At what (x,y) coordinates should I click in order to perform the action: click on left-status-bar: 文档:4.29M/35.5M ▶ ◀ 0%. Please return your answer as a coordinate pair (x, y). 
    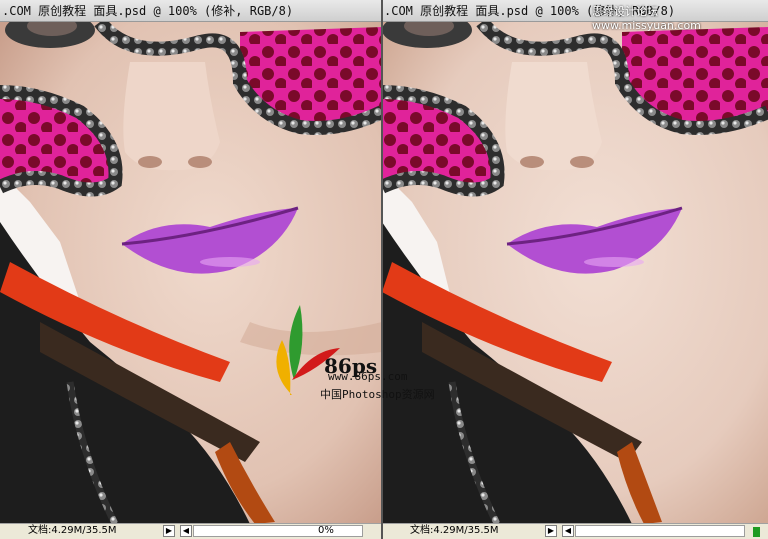
    Looking at the image, I should click on (191, 531).